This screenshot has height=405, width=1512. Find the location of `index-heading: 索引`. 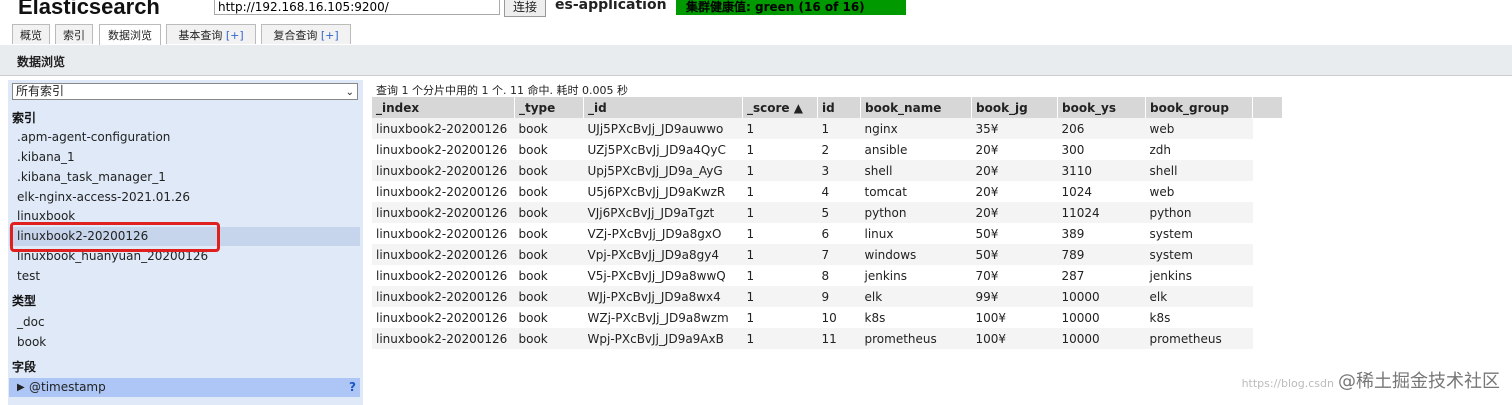

index-heading: 索引 is located at coordinates (24, 118).